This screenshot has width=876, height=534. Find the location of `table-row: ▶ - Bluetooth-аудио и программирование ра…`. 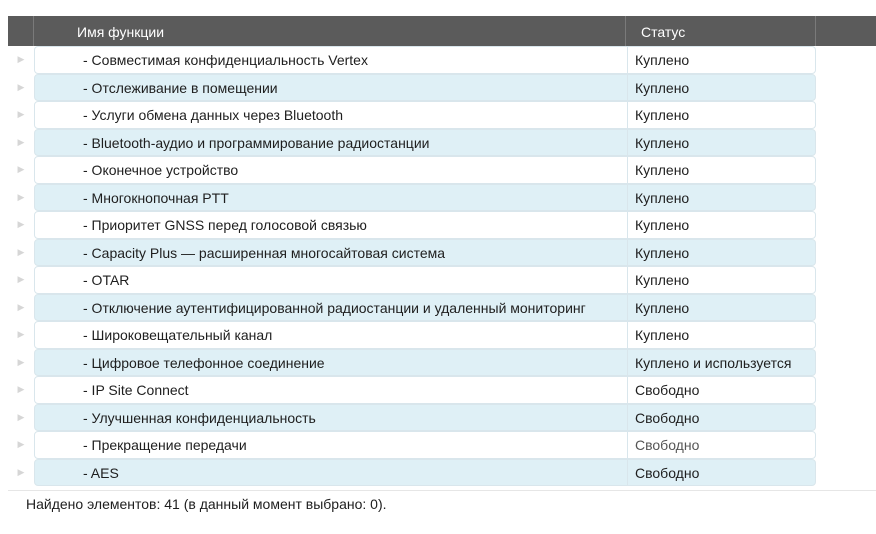

table-row: ▶ - Bluetooth-аудио и программирование ра… is located at coordinates (442, 142).